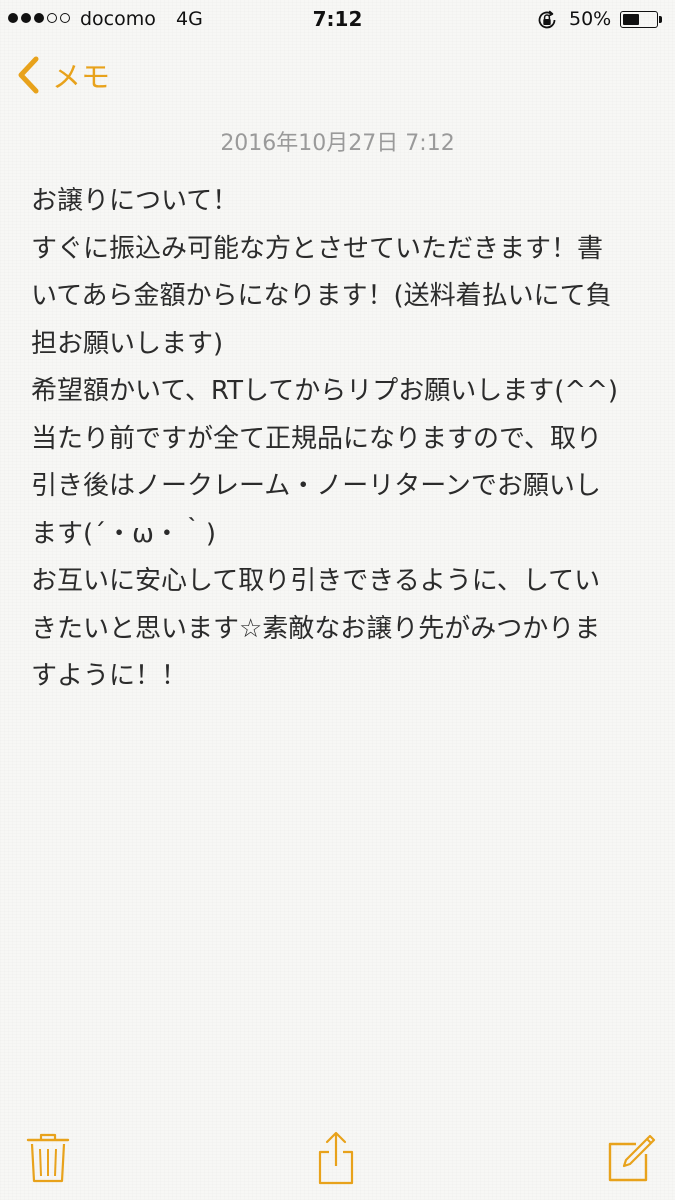 The width and height of the screenshot is (675, 1200). I want to click on note-line: すぐに振込み可能な方とさせていただきます！書, so click(317, 248).